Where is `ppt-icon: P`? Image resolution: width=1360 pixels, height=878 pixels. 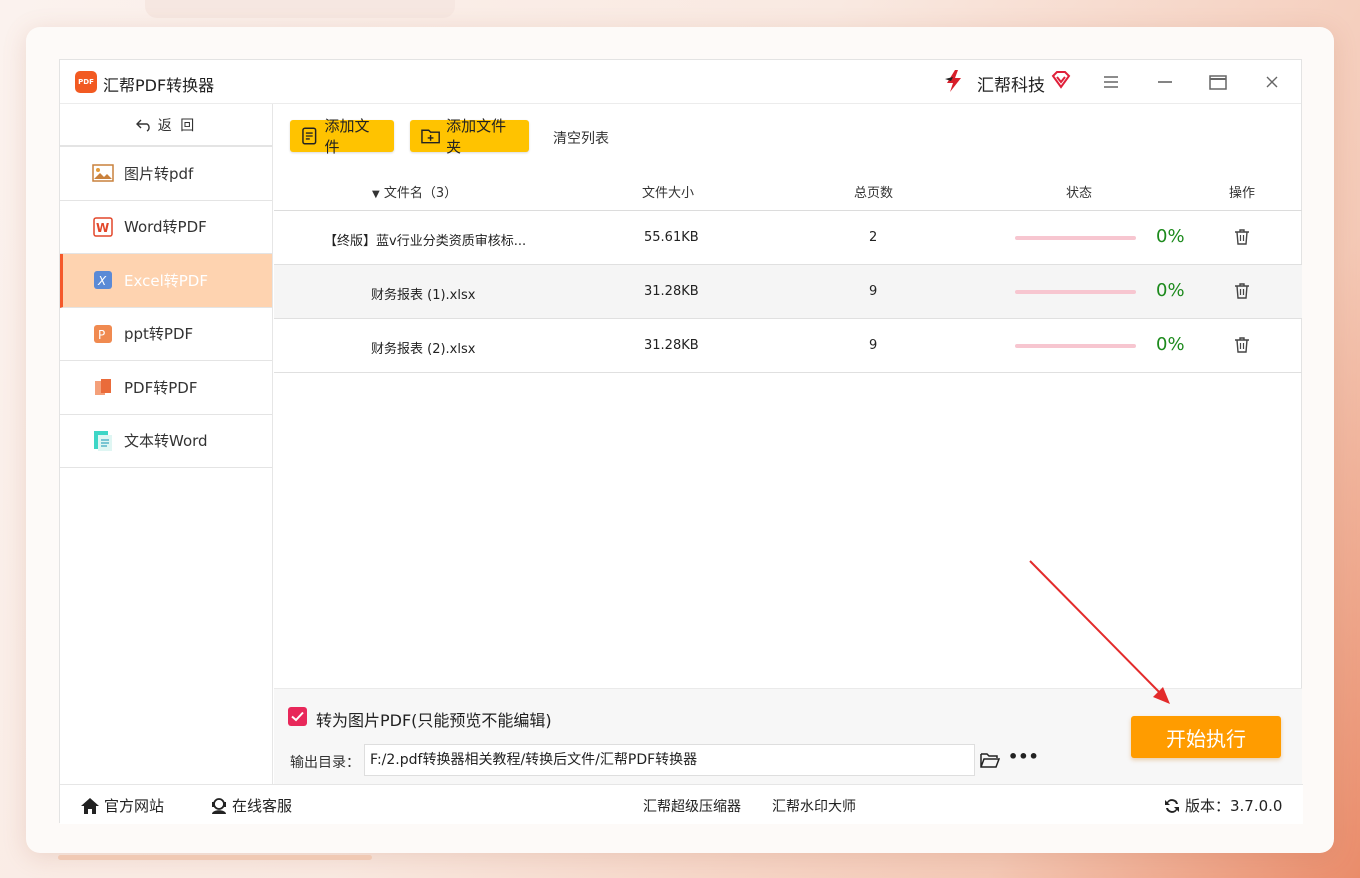 ppt-icon: P is located at coordinates (103, 334).